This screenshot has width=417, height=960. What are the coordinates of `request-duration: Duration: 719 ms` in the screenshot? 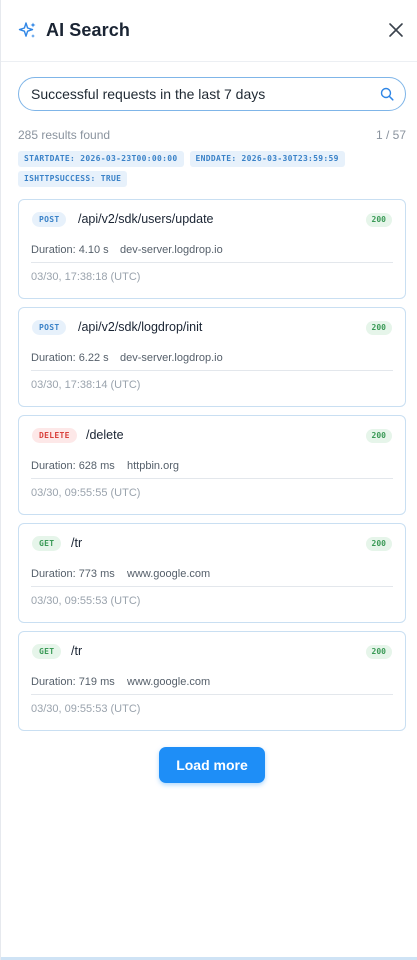 It's located at (73, 682).